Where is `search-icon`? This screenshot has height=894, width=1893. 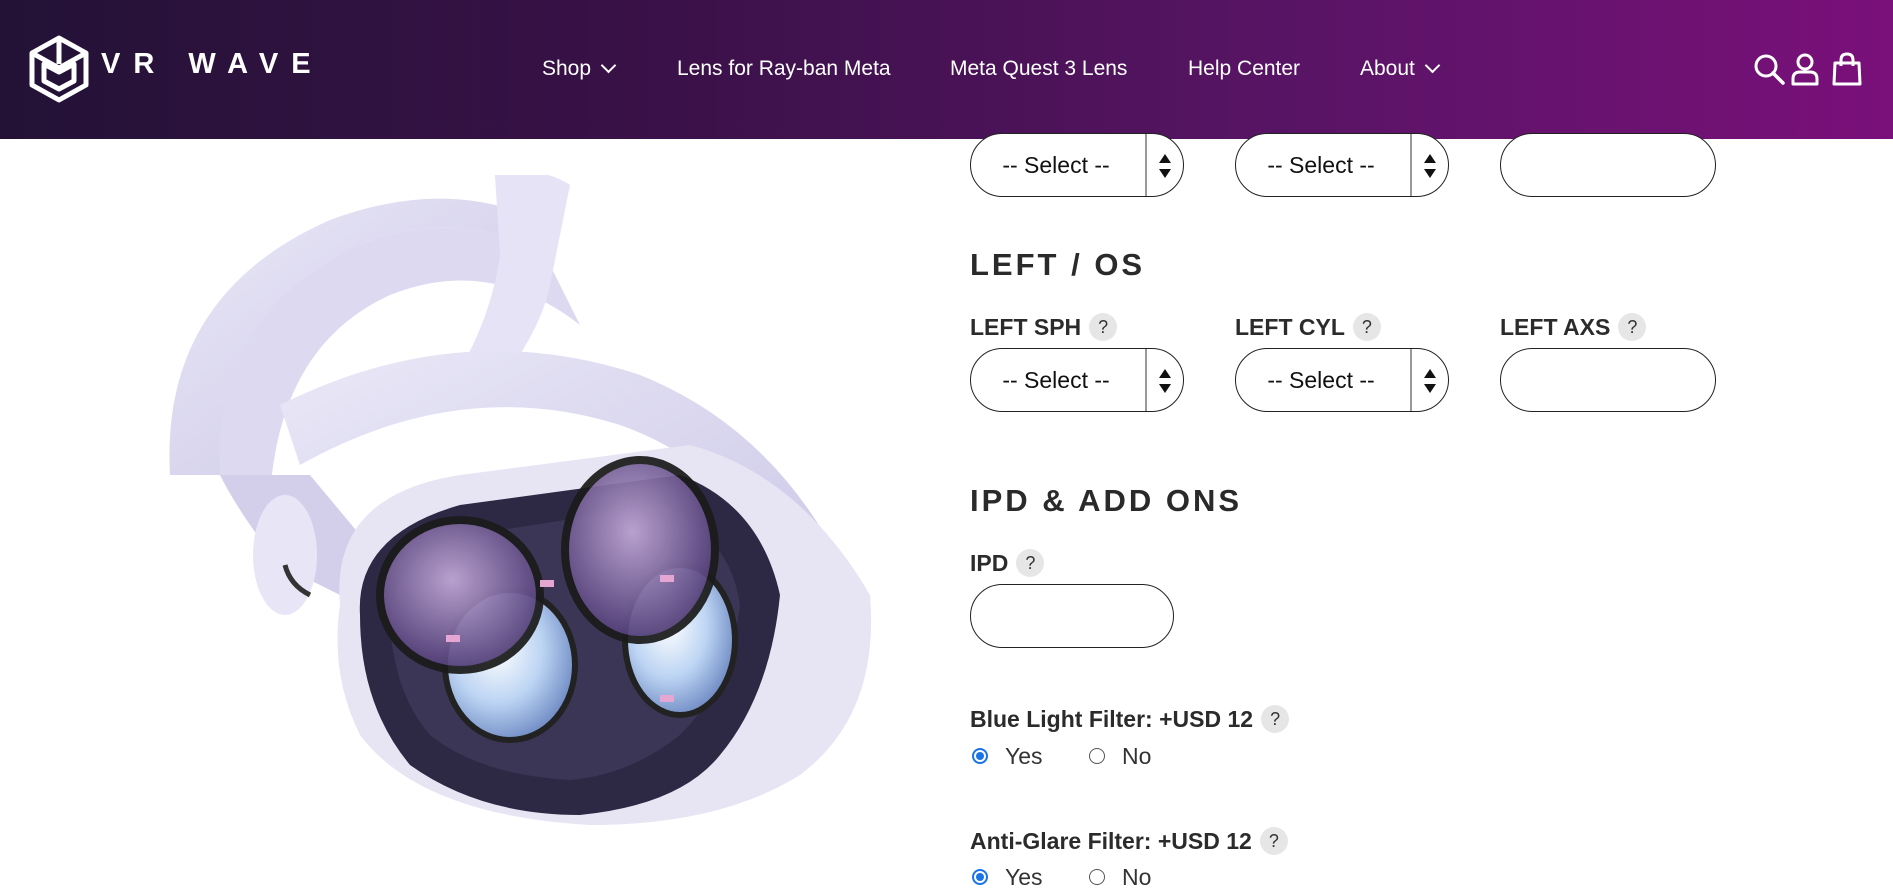
search-icon is located at coordinates (1769, 69).